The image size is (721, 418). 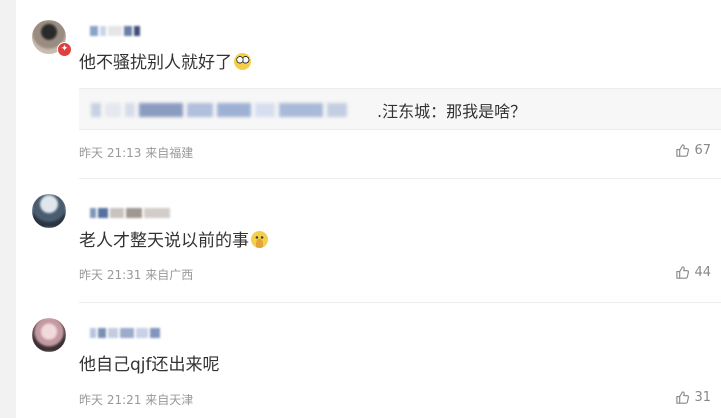 I want to click on comment-meta: 昨天 21:31 来自广西, so click(x=136, y=275).